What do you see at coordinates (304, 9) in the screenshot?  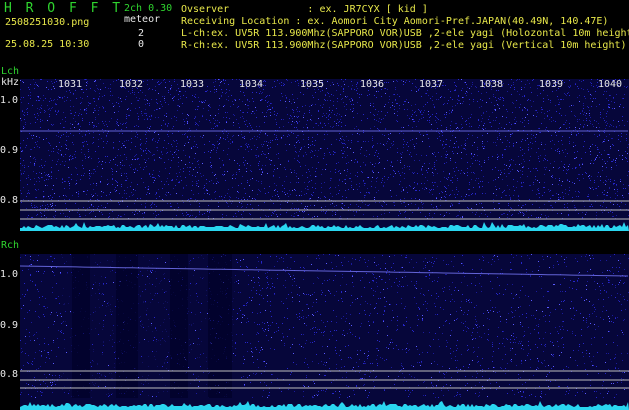 I see `observer-info: Ovserver : ex. JR7CYX [ kid ]` at bounding box center [304, 9].